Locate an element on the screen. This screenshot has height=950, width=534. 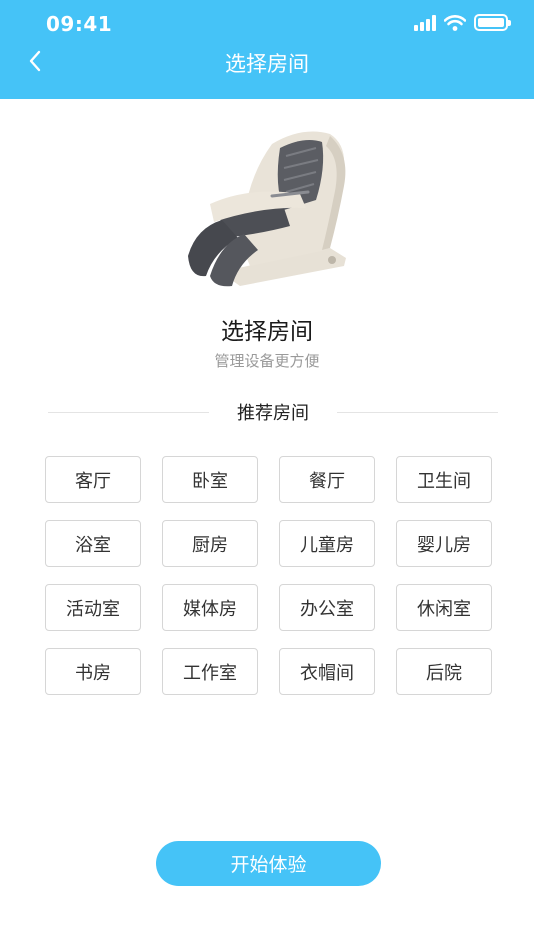
hero-subtitle: 管理设备更方便 is located at coordinates (267, 361).